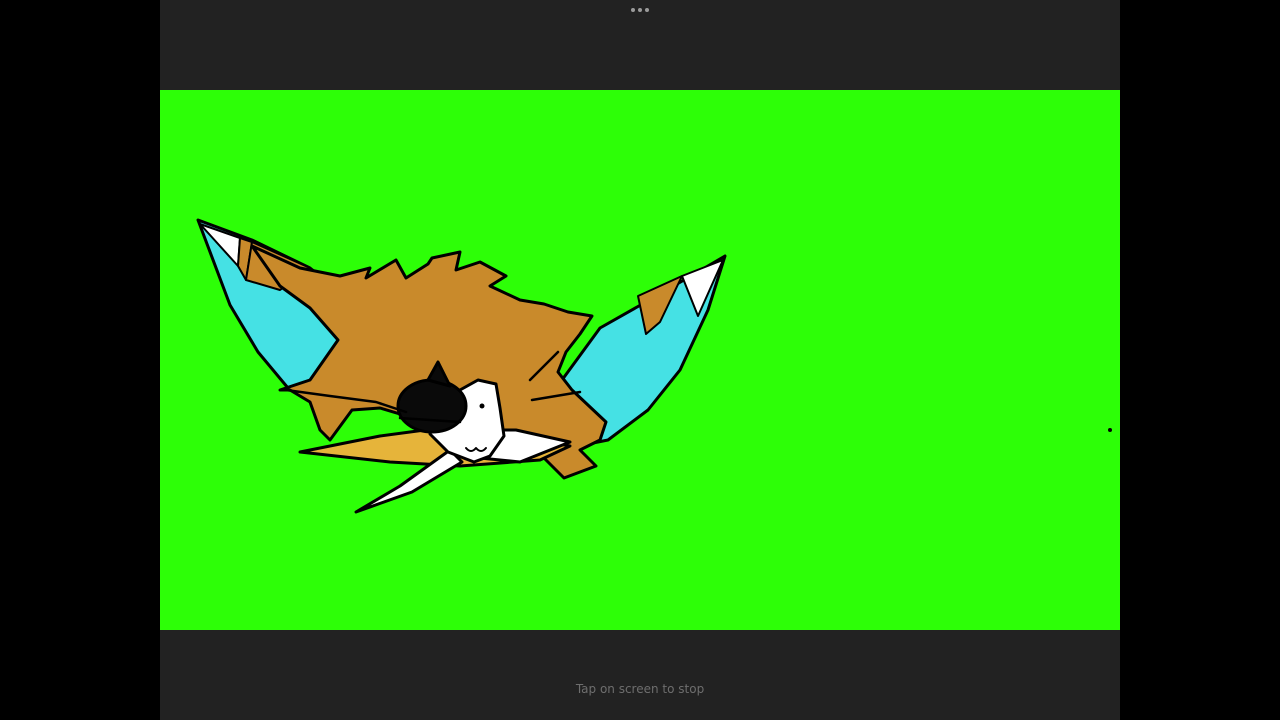 This screenshot has width=1280, height=720. Describe the element at coordinates (482, 406) in the screenshot. I see `eye` at that location.